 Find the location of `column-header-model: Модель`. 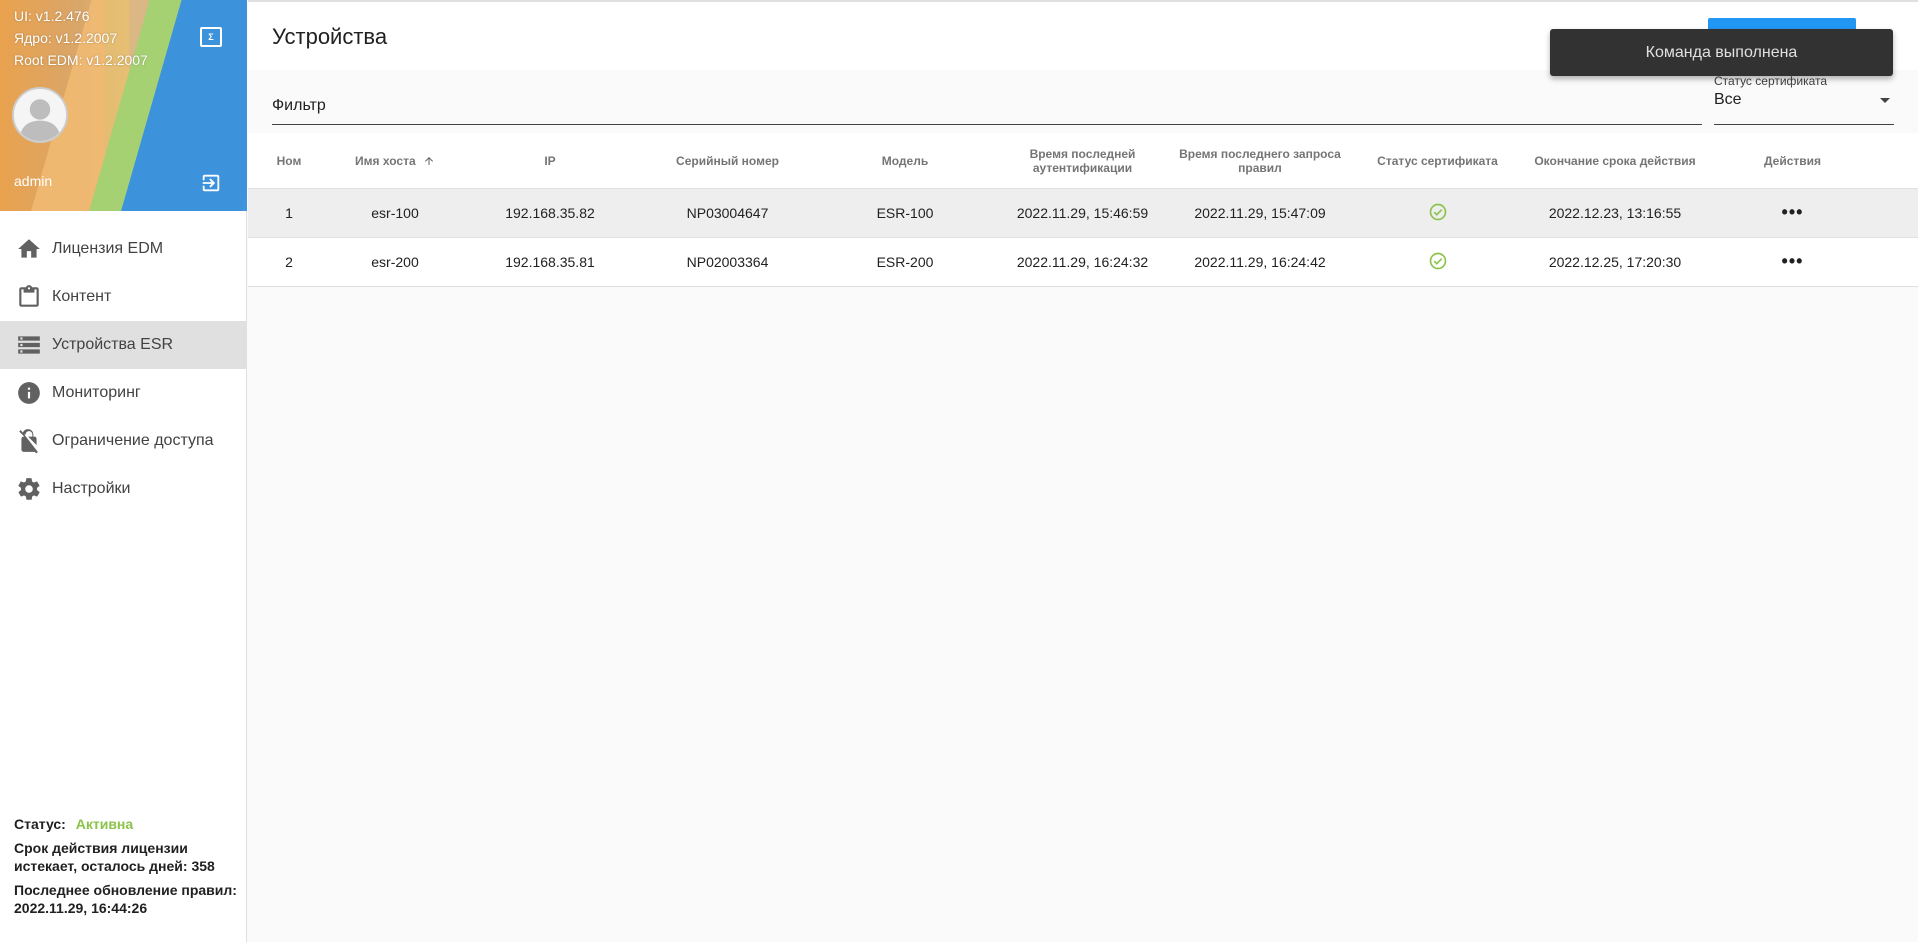

column-header-model: Модель is located at coordinates (905, 161).